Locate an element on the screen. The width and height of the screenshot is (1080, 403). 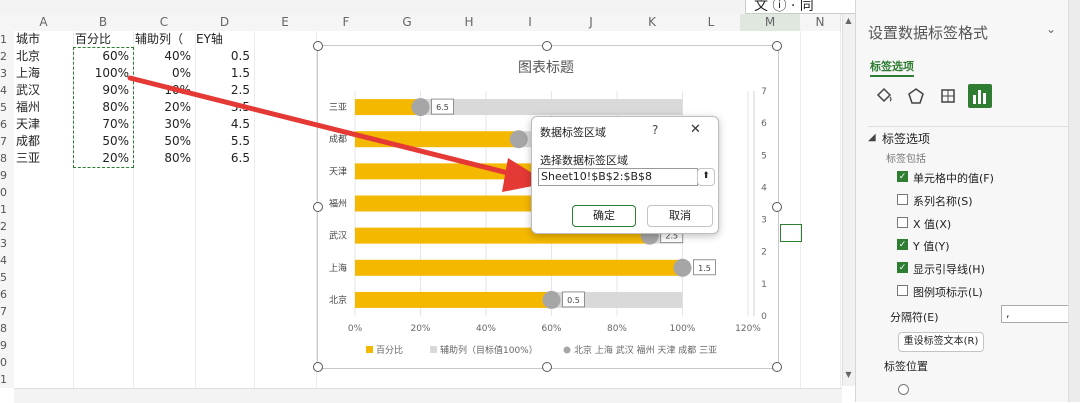
collapse-icon: ◢ is located at coordinates (872, 137).